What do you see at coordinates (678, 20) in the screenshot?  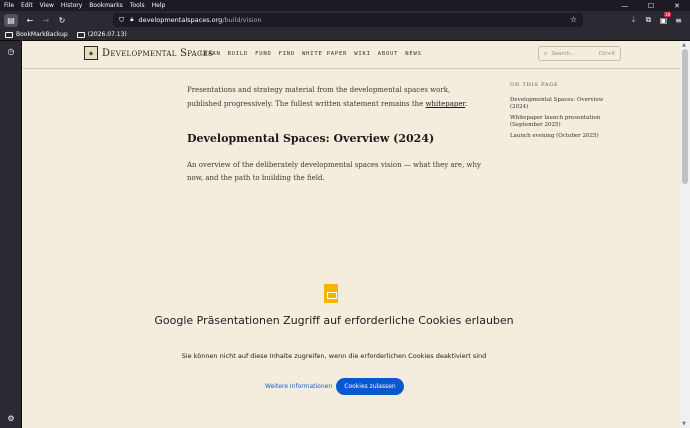 I see `menu-icon: ≡` at bounding box center [678, 20].